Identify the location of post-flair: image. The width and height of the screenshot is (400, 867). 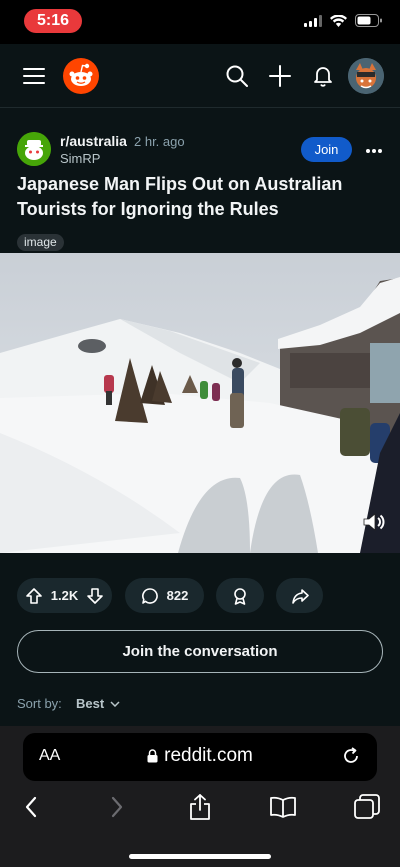
(40, 242).